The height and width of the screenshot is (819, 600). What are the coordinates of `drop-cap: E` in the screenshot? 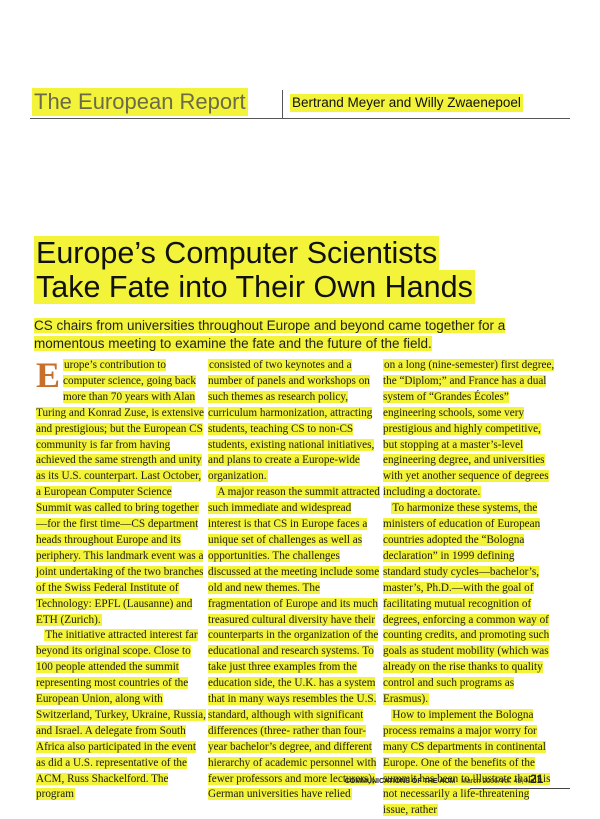 It's located at (48, 375).